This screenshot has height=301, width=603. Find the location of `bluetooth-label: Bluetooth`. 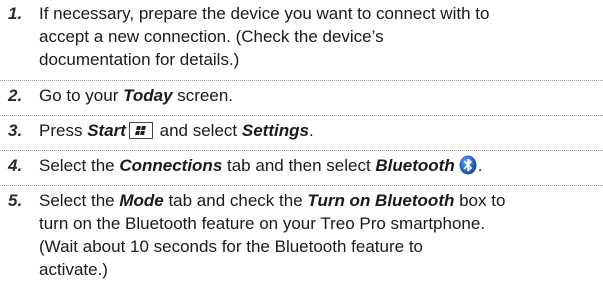

bluetooth-label: Bluetooth is located at coordinates (415, 165).